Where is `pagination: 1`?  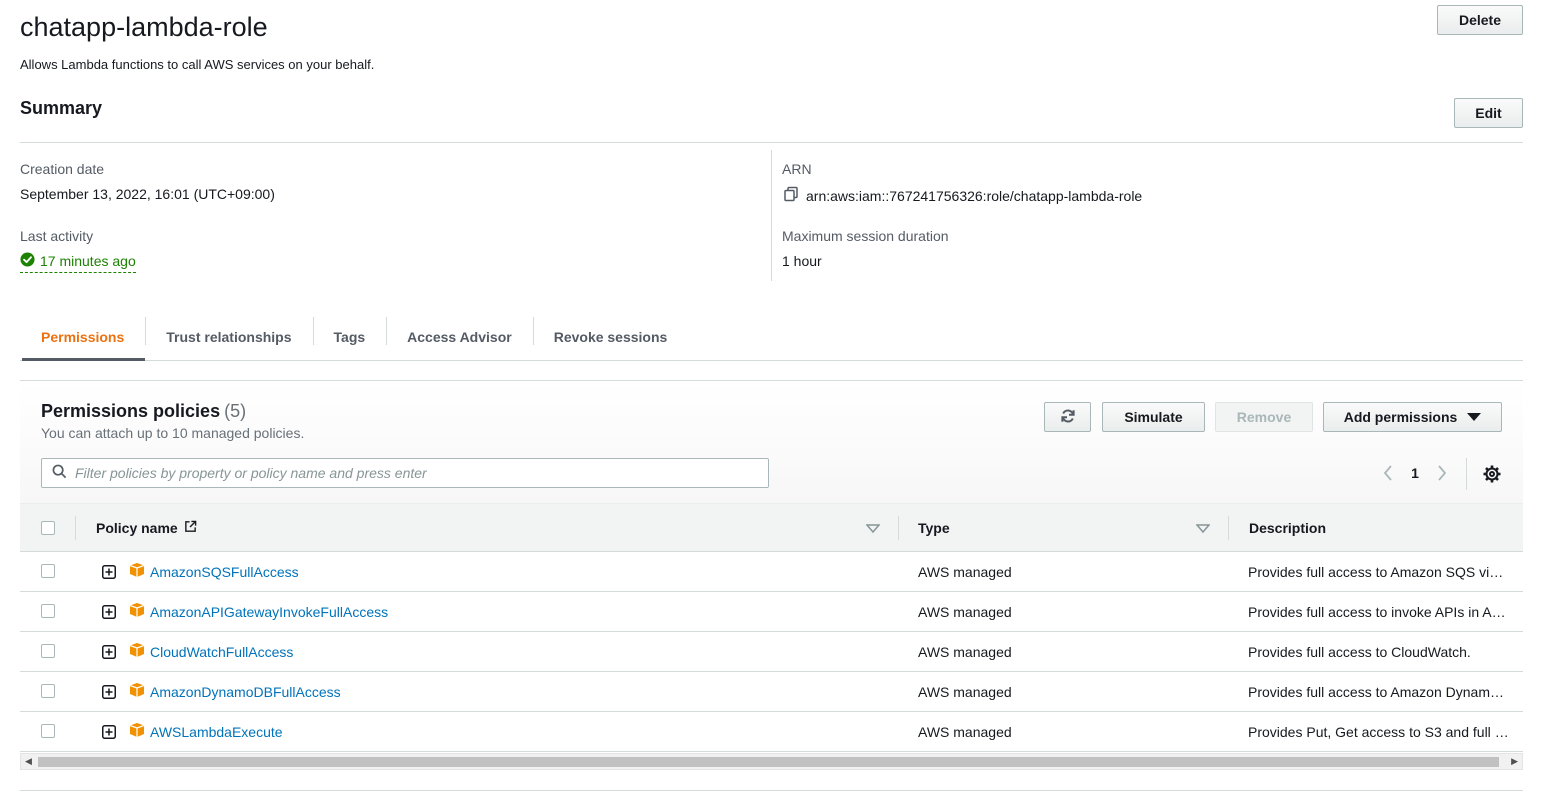 pagination: 1 is located at coordinates (1415, 473).